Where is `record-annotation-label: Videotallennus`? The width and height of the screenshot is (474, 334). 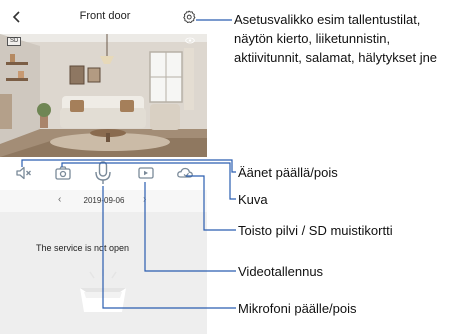 record-annotation-label: Videotallennus is located at coordinates (281, 271).